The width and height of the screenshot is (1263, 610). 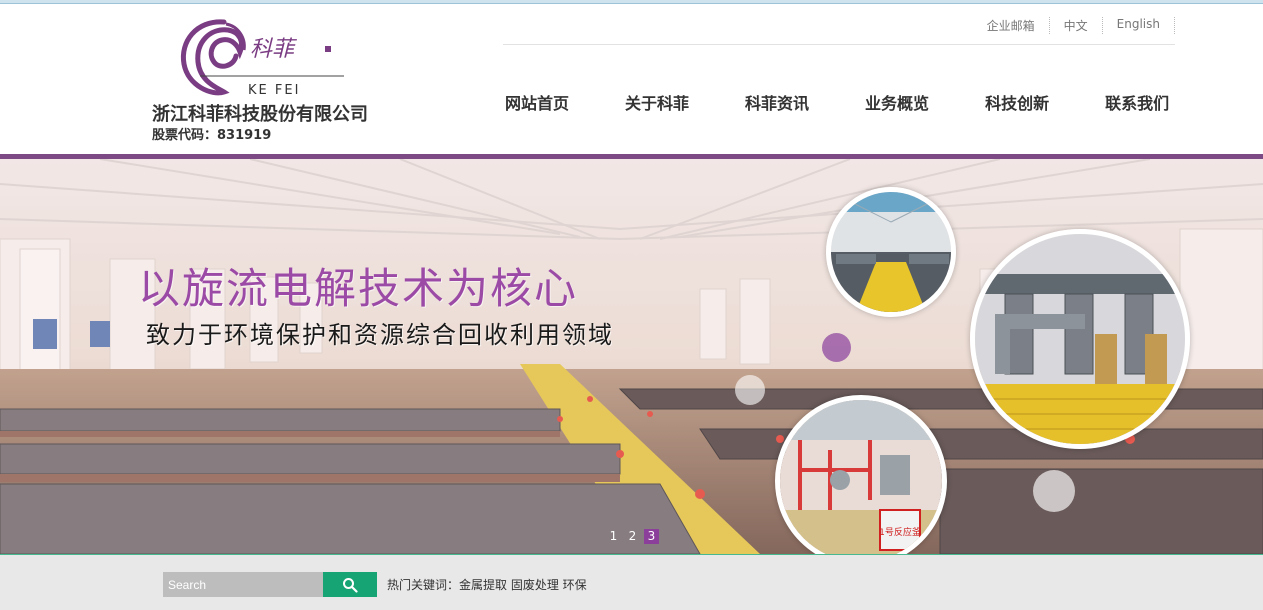 I want to click on circle-photo-reactor: 1号反应釜, so click(x=861, y=474).